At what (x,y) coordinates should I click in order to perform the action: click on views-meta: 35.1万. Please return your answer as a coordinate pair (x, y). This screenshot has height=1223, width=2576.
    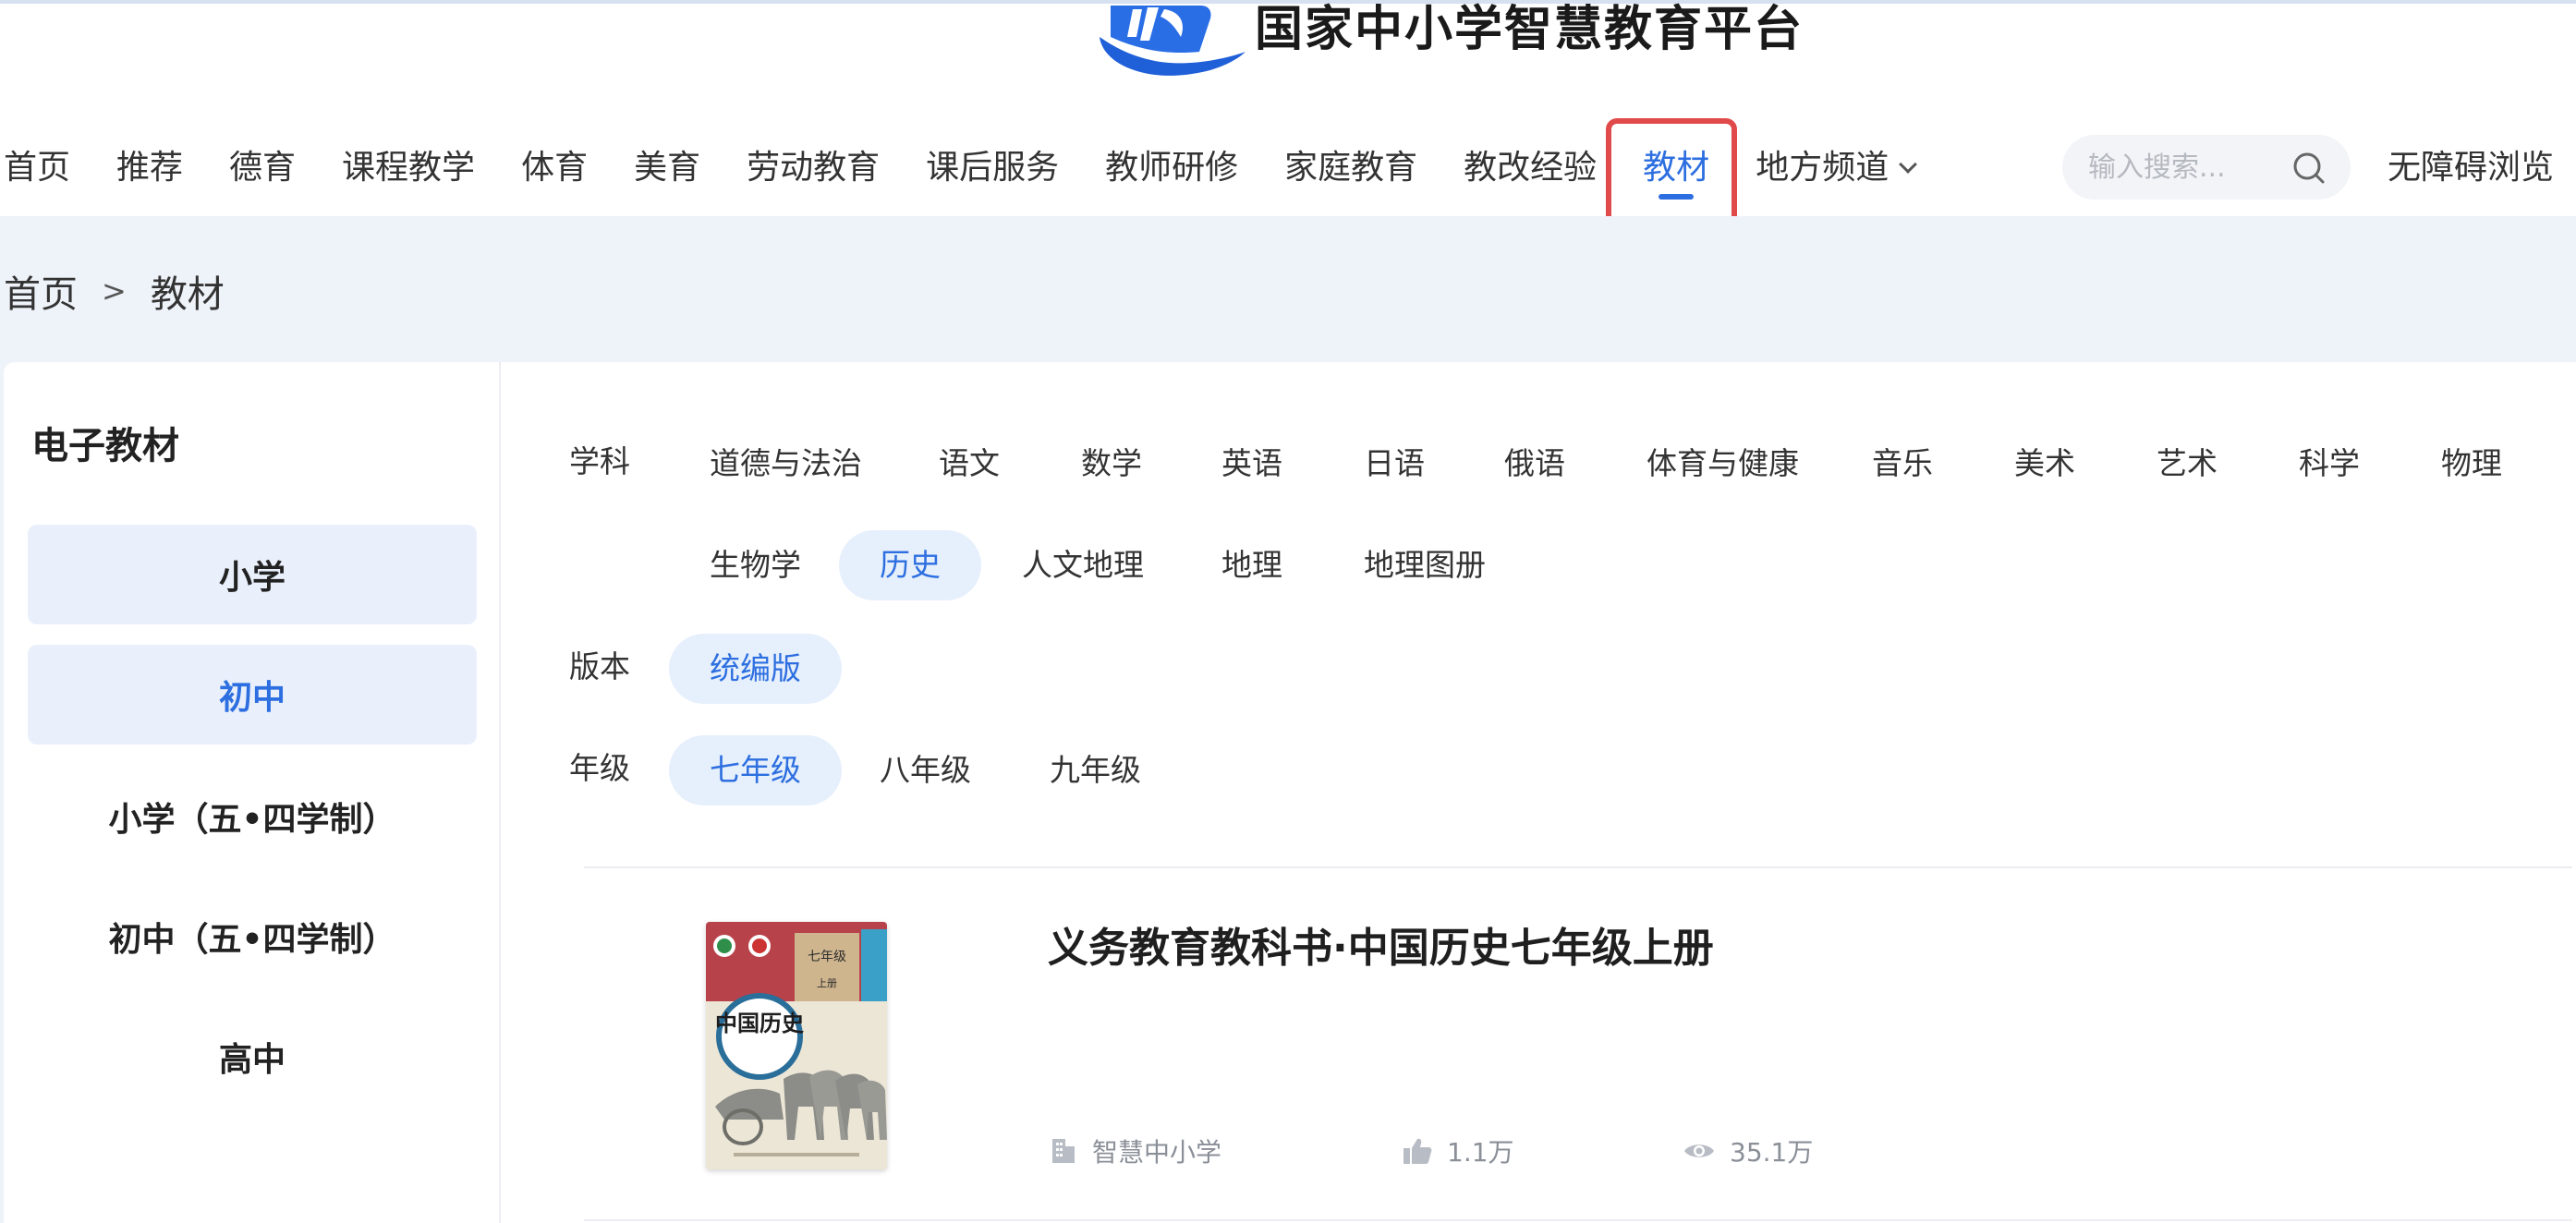
    Looking at the image, I should click on (1748, 1150).